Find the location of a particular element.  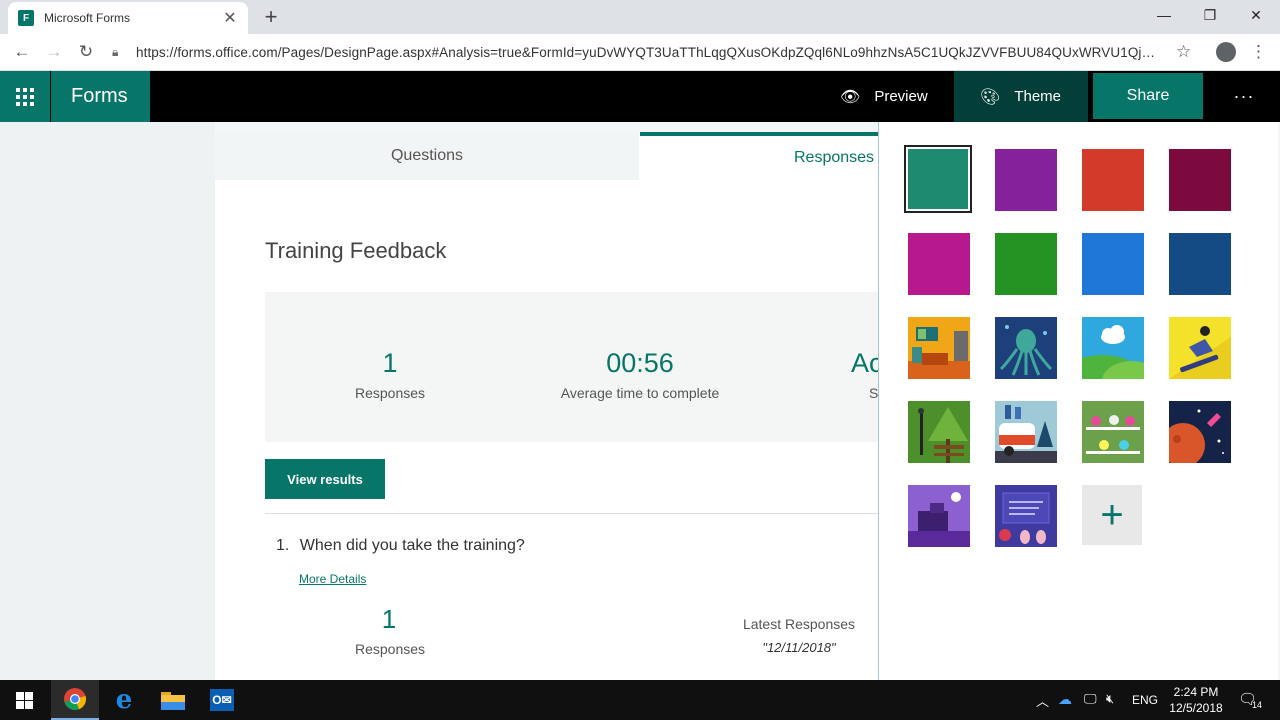

start-button is located at coordinates (24, 700).